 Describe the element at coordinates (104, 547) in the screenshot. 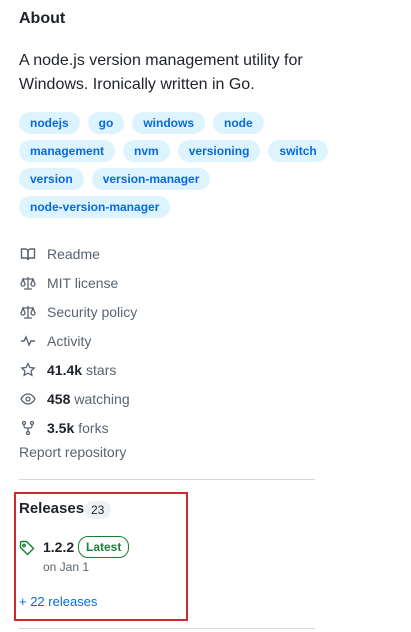

I see `latest-badge: Latest` at that location.